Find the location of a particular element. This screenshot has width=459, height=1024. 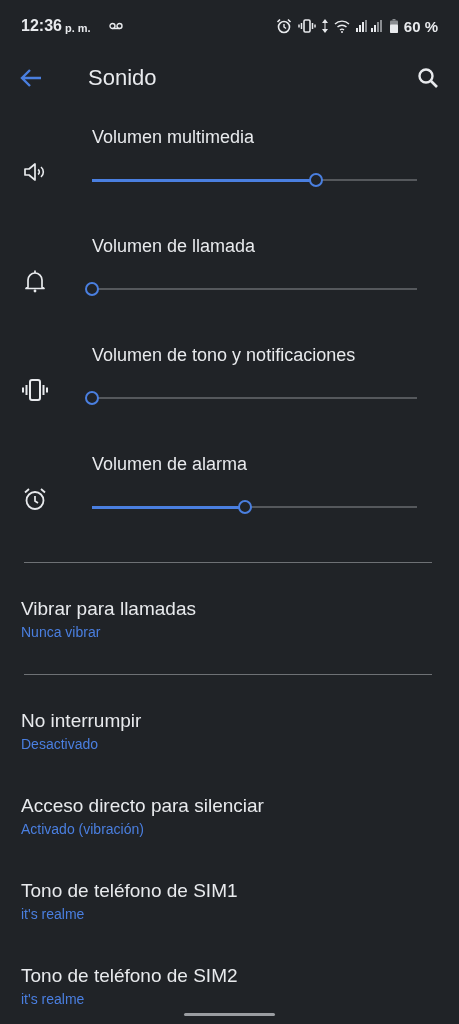

slider-label: Volumen de llamada is located at coordinates (174, 246).